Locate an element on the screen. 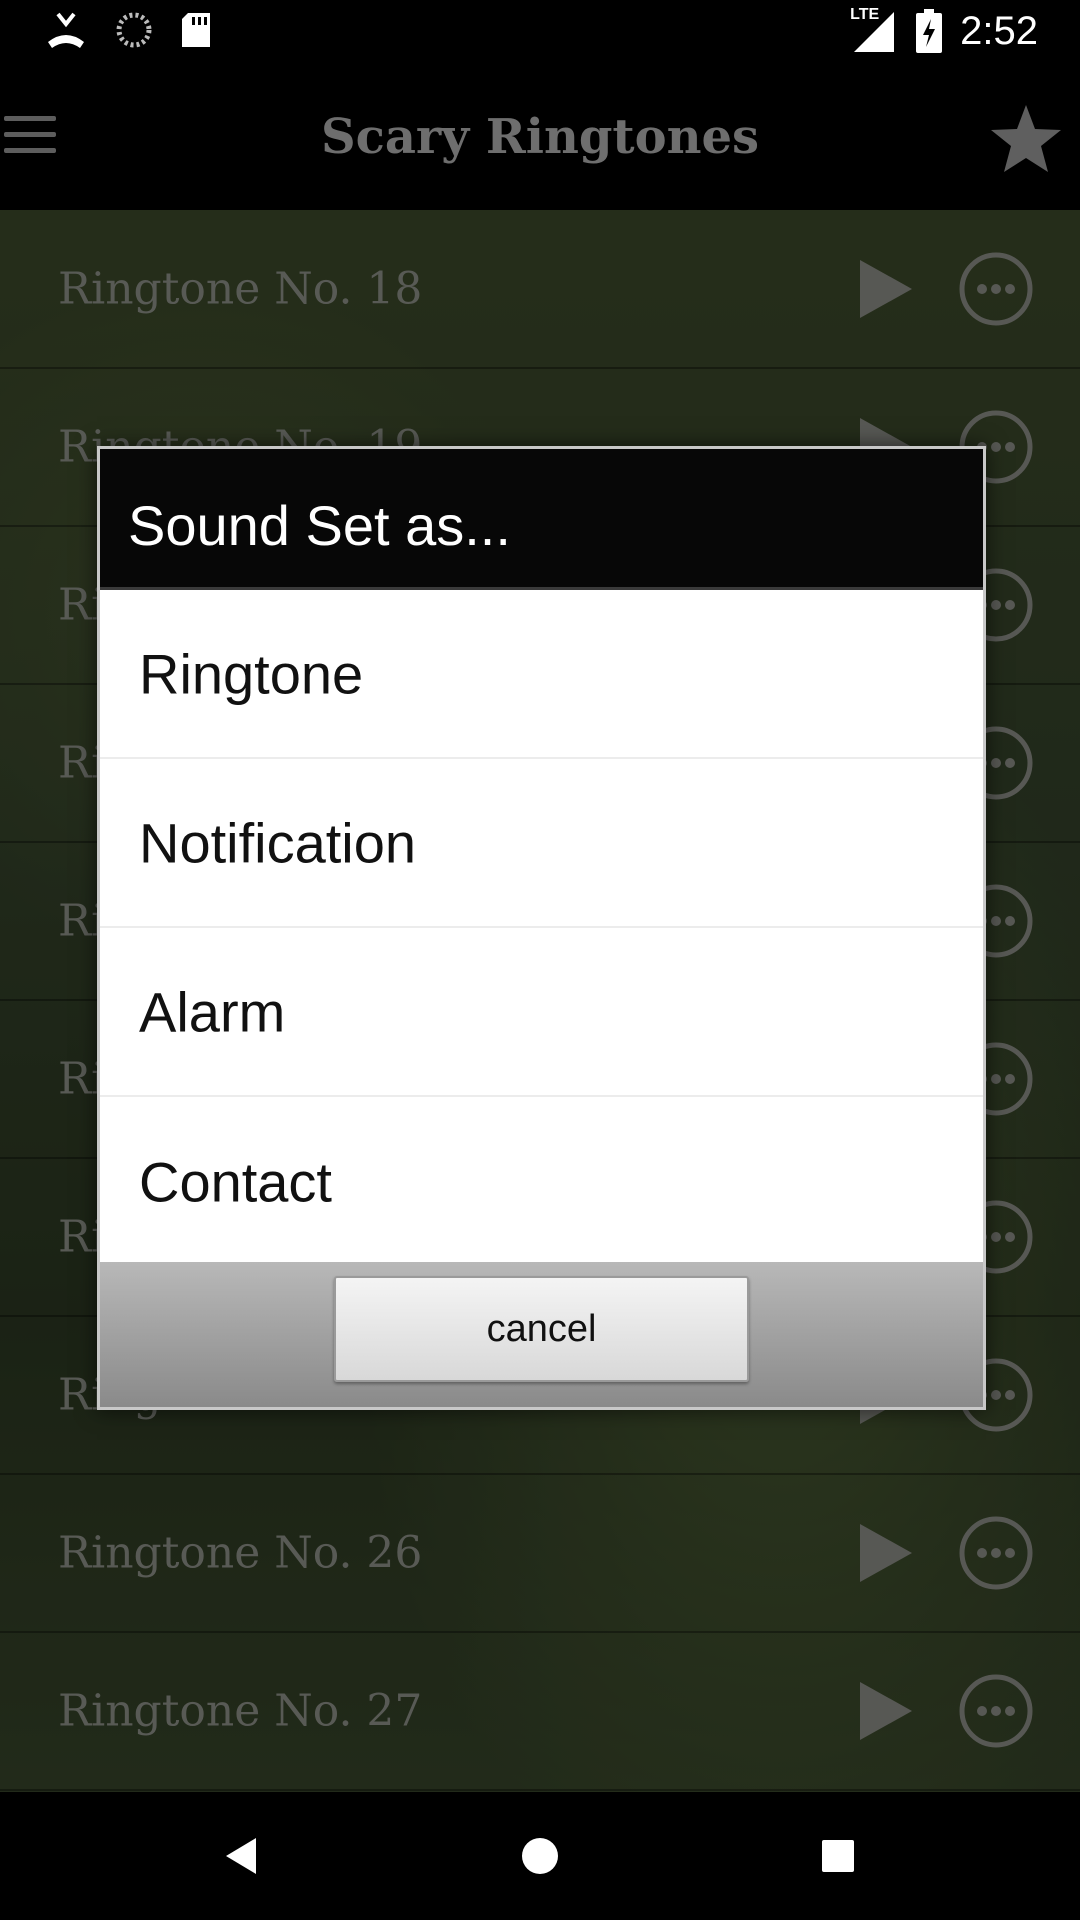 Image resolution: width=1080 pixels, height=1920 pixels. dialog-footer: cancel is located at coordinates (541, 1334).